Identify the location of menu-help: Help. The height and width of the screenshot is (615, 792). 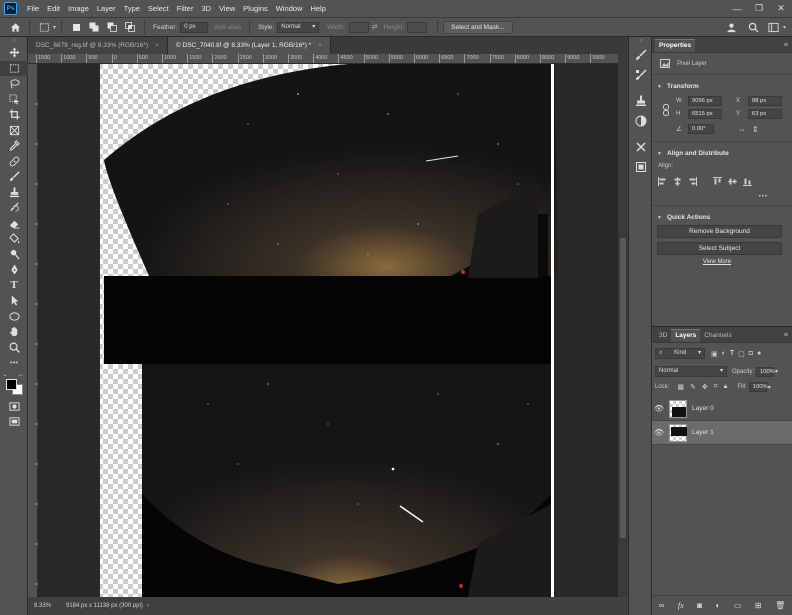
(317, 8).